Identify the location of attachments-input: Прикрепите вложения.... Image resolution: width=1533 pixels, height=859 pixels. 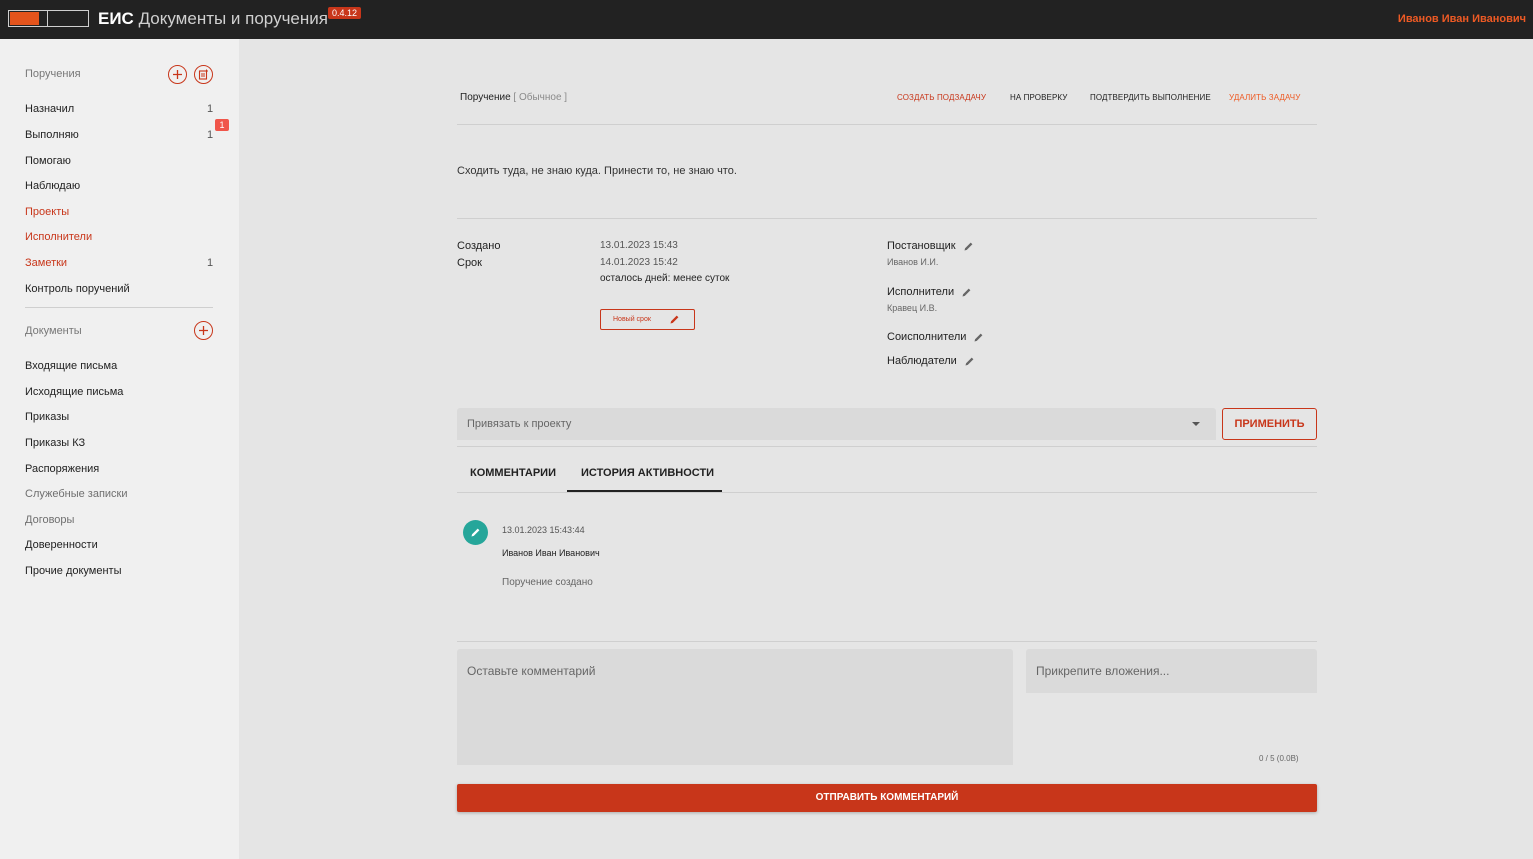
(1171, 671).